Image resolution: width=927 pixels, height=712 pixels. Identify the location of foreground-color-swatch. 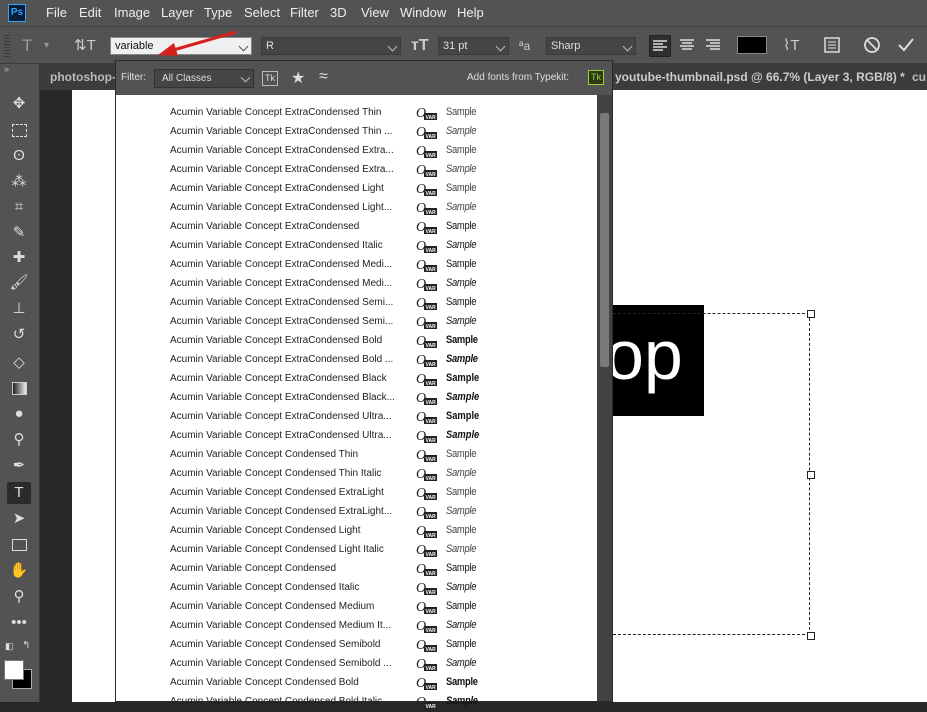
(14, 670).